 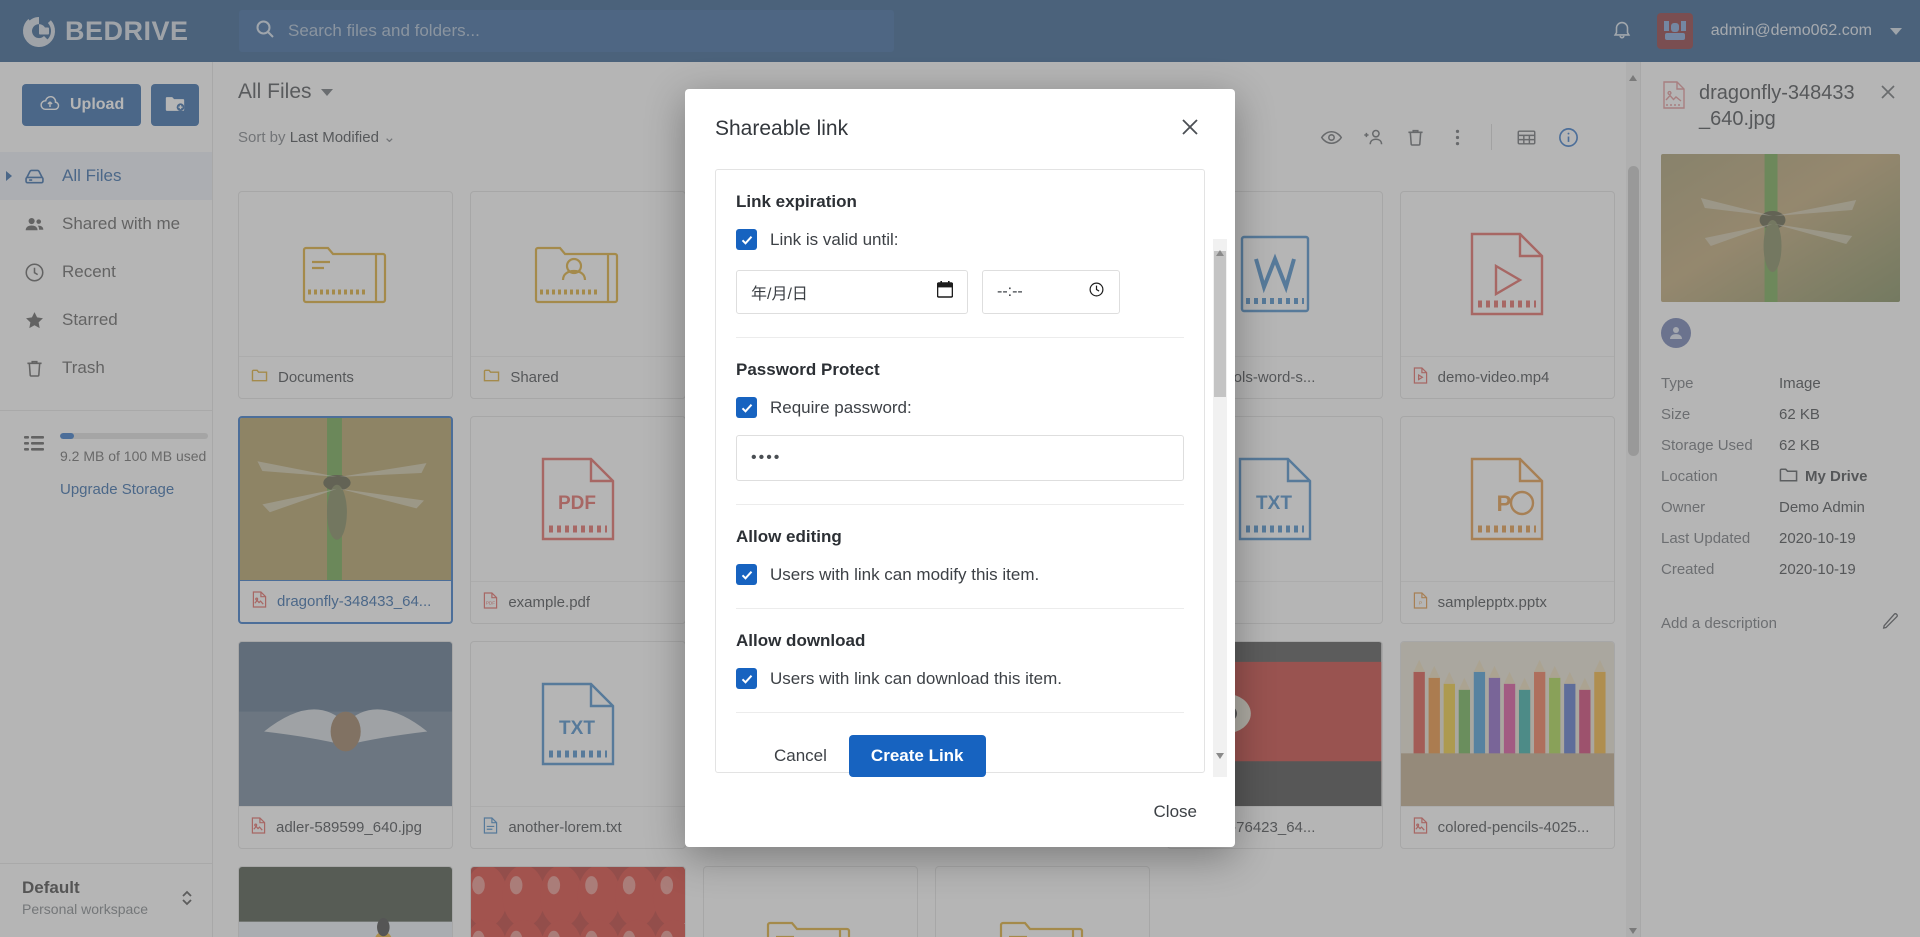 I want to click on calendar-icon, so click(x=945, y=292).